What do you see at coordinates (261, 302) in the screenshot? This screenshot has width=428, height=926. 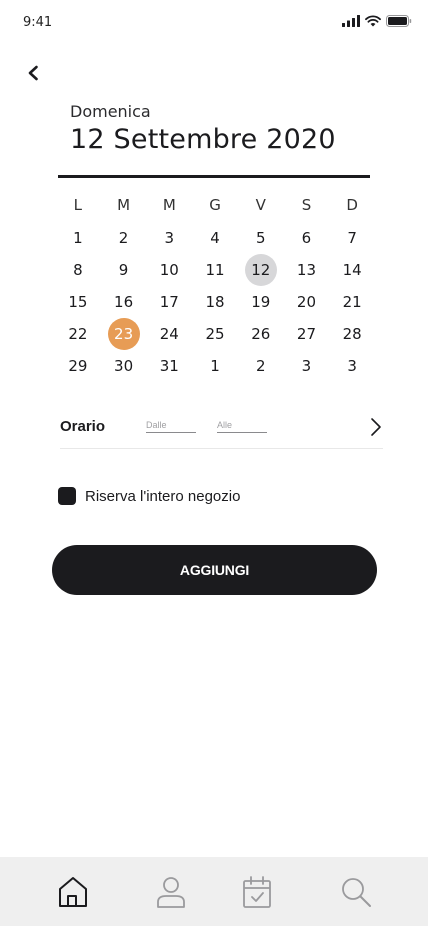 I see `calendar-day: 19` at bounding box center [261, 302].